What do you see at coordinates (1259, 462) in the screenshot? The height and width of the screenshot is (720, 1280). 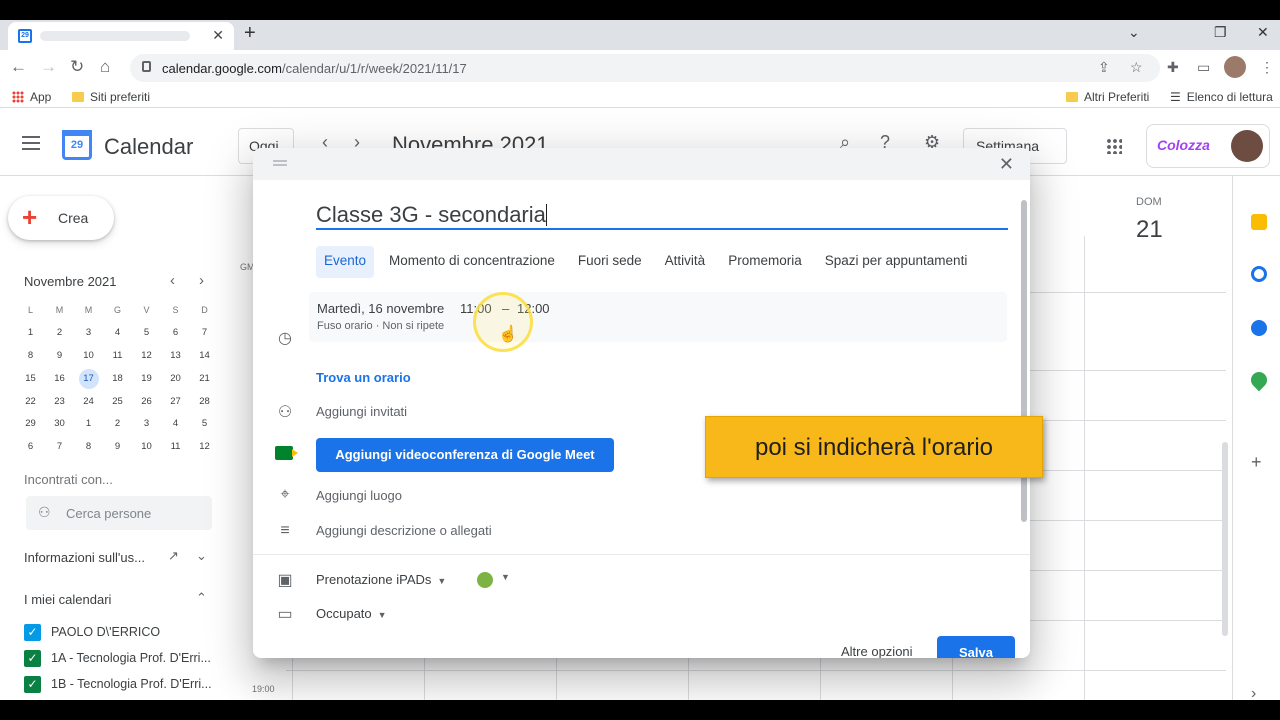 I see `add-addon-icon: +` at bounding box center [1259, 462].